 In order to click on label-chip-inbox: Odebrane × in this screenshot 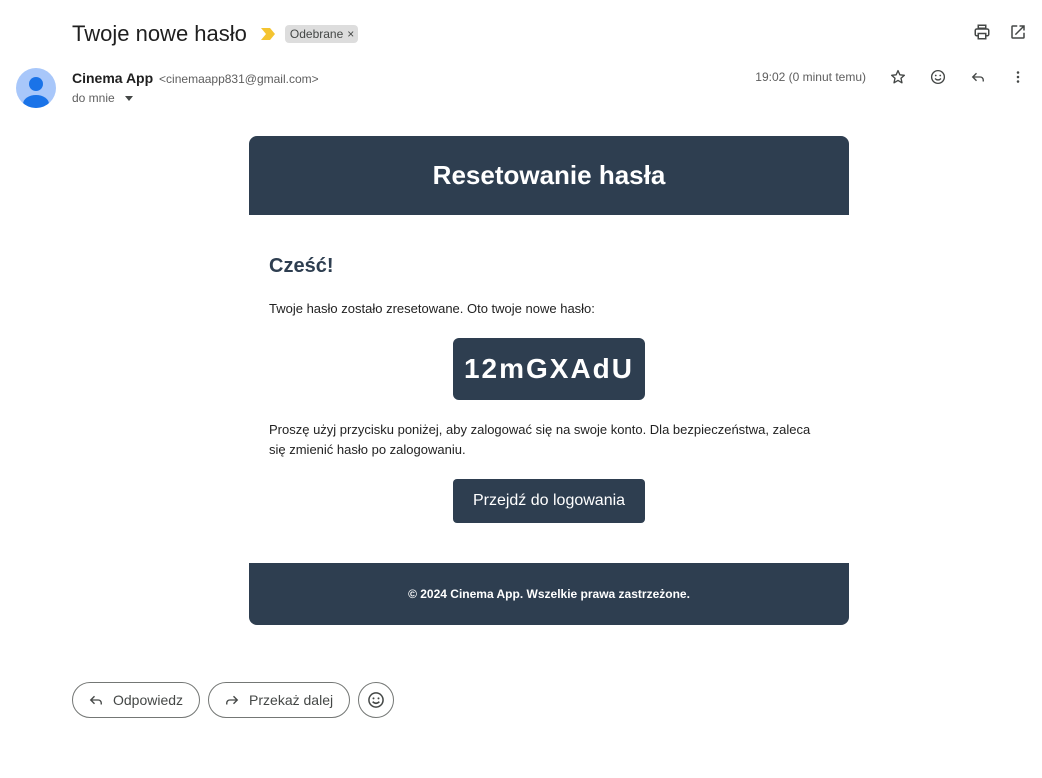, I will do `click(321, 34)`.